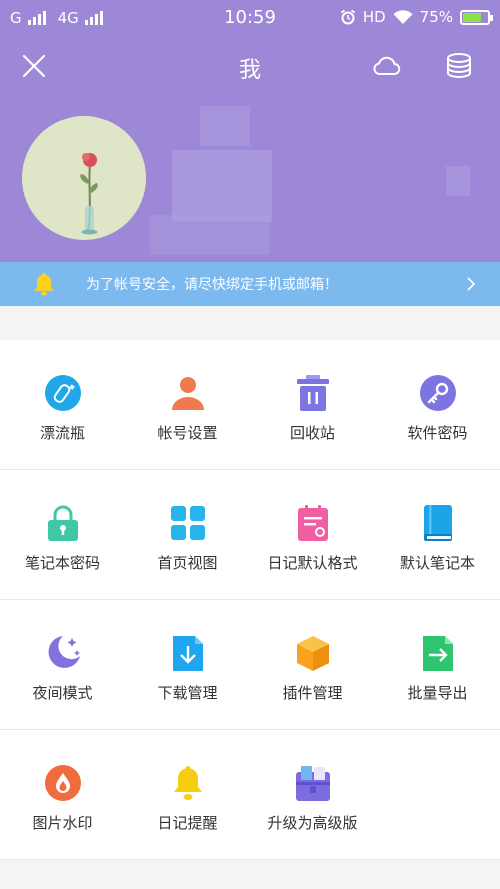 This screenshot has width=500, height=889. Describe the element at coordinates (459, 66) in the screenshot. I see `database-icon` at that location.